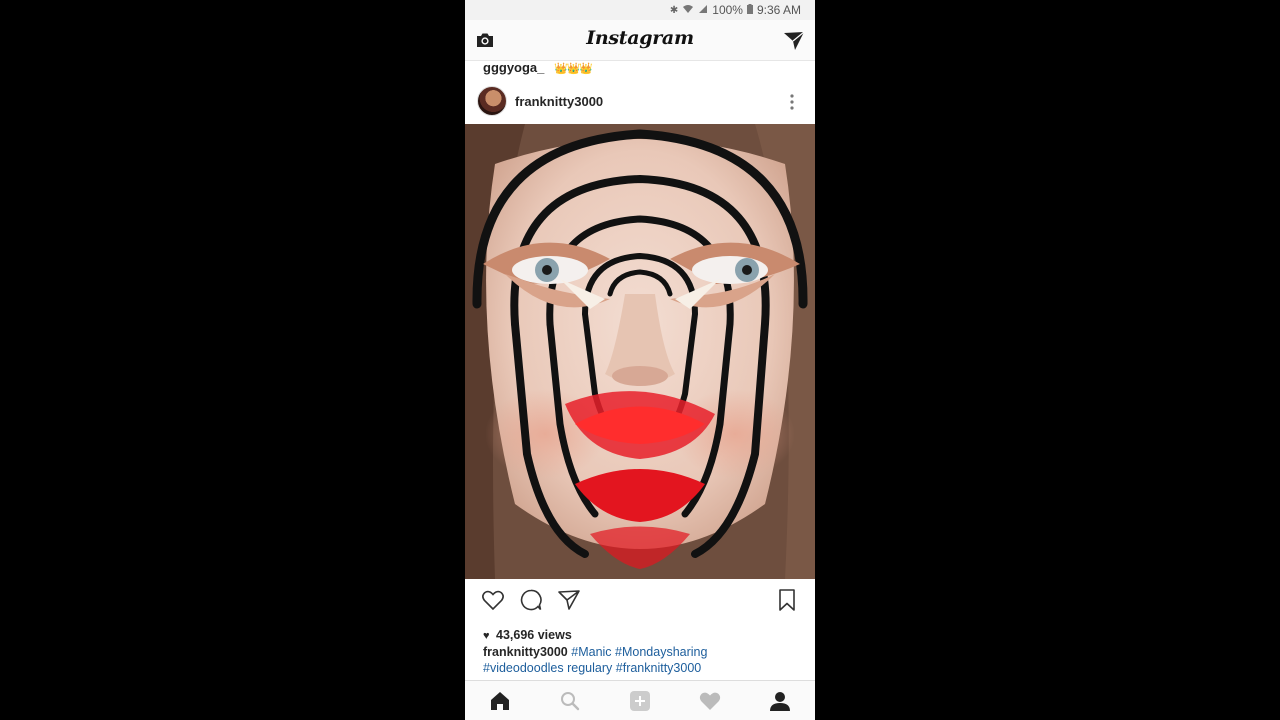 The height and width of the screenshot is (720, 1280). I want to click on post-header: franknitty3000, so click(640, 101).